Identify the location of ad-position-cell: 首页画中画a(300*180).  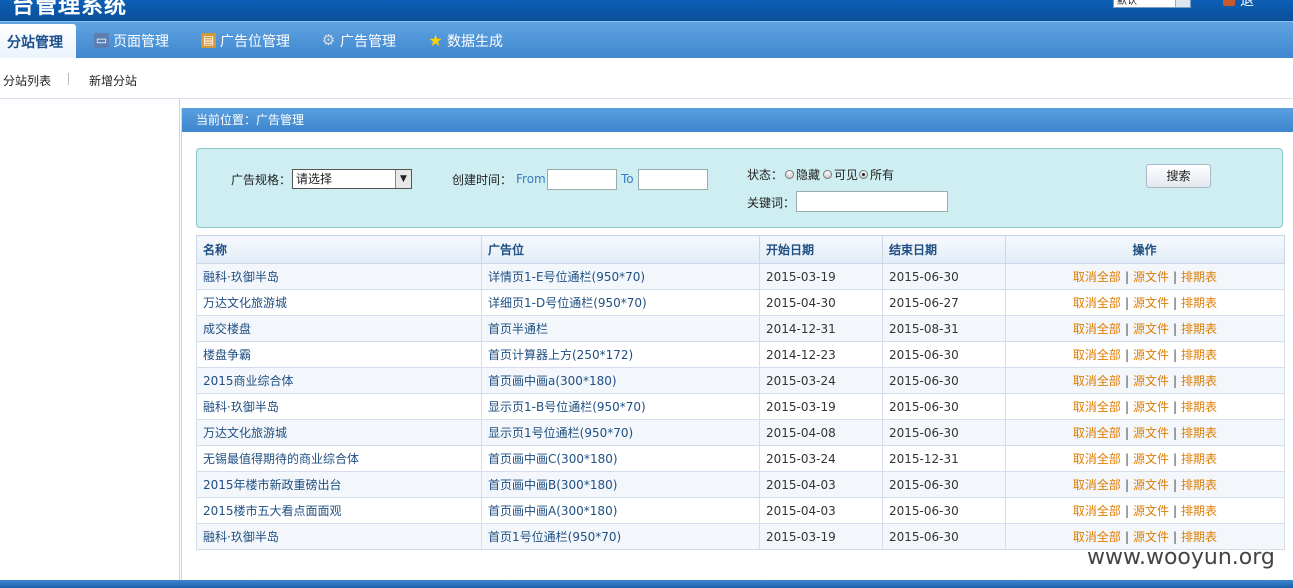
(620, 380).